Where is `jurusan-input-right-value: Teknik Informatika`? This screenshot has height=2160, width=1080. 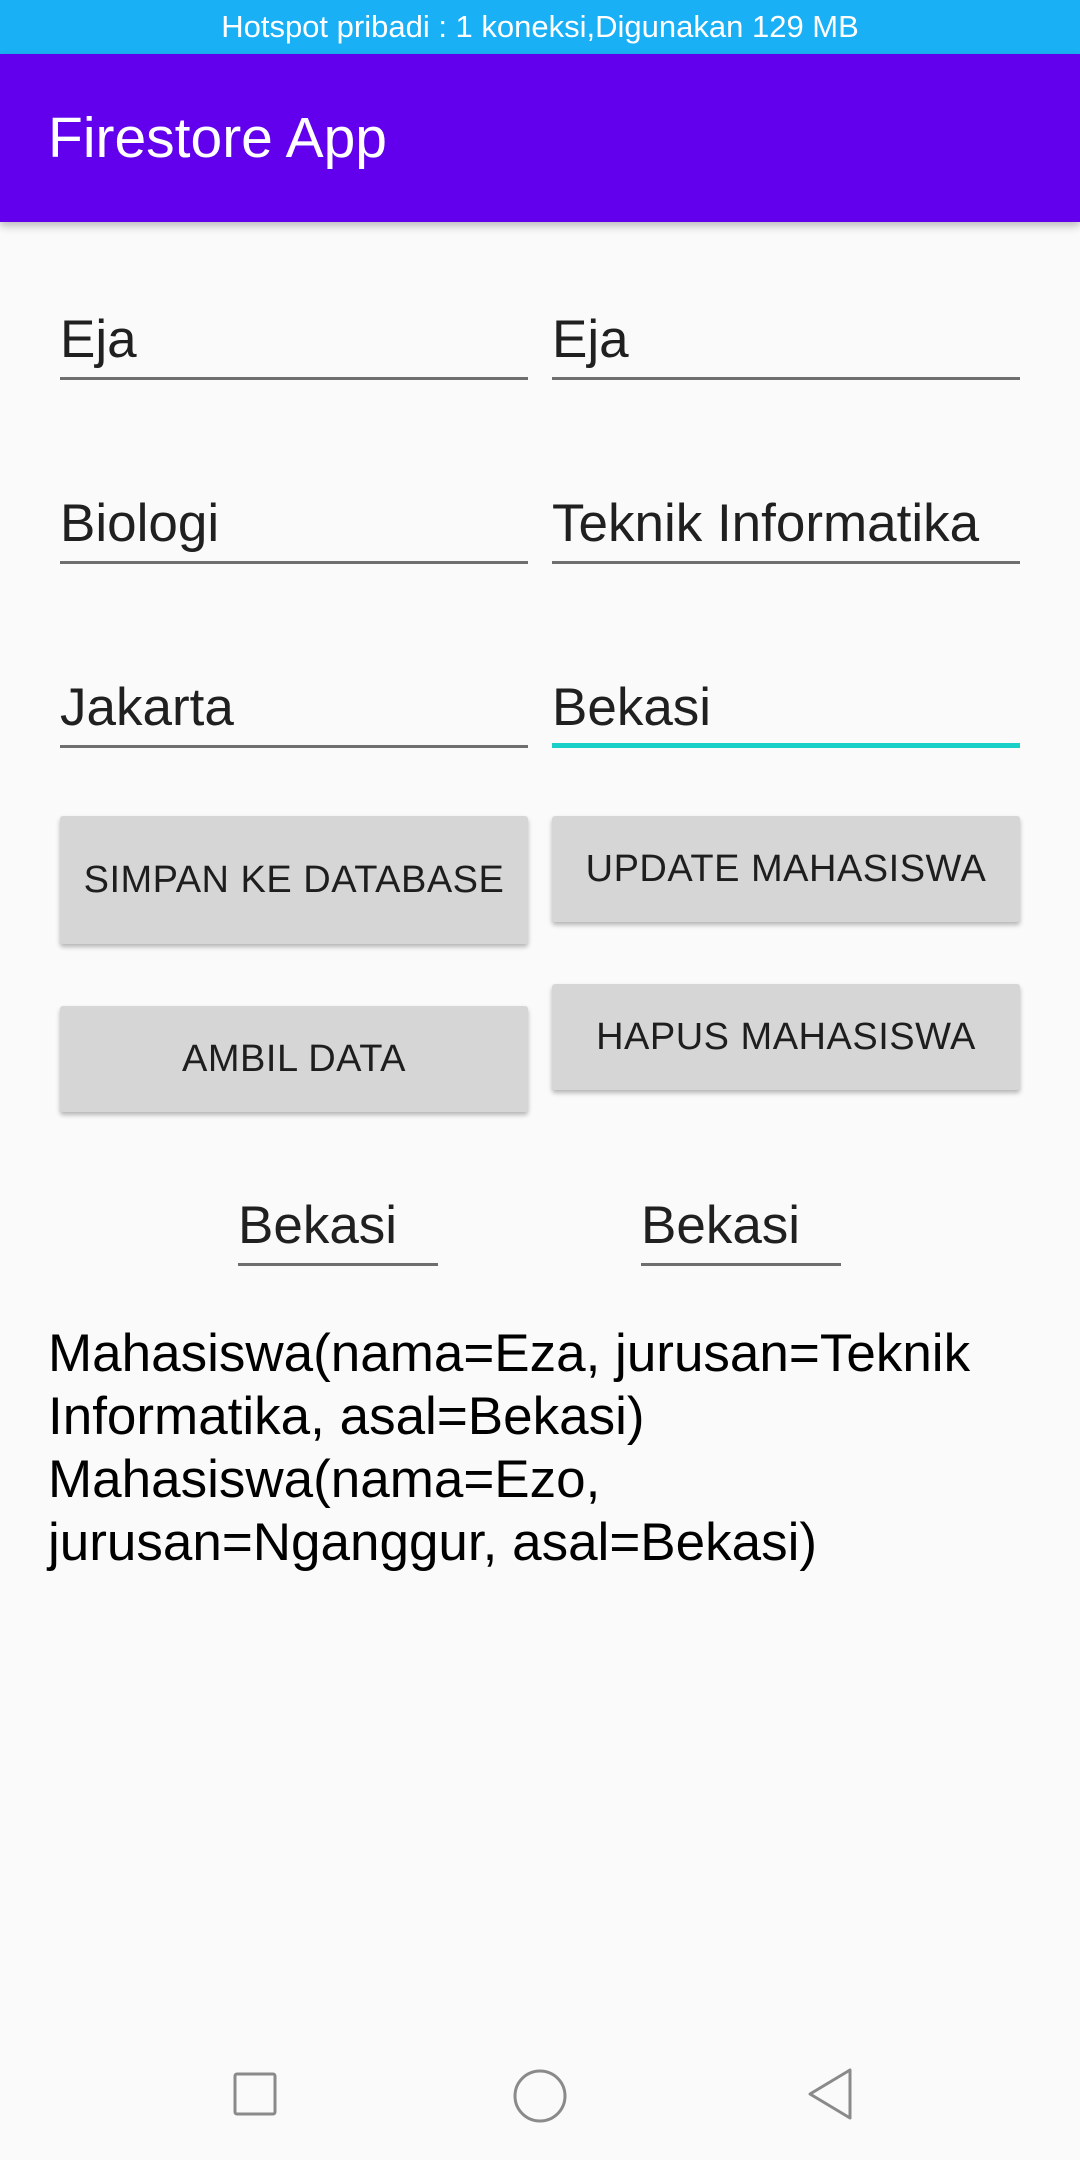 jurusan-input-right-value: Teknik Informatika is located at coordinates (766, 523).